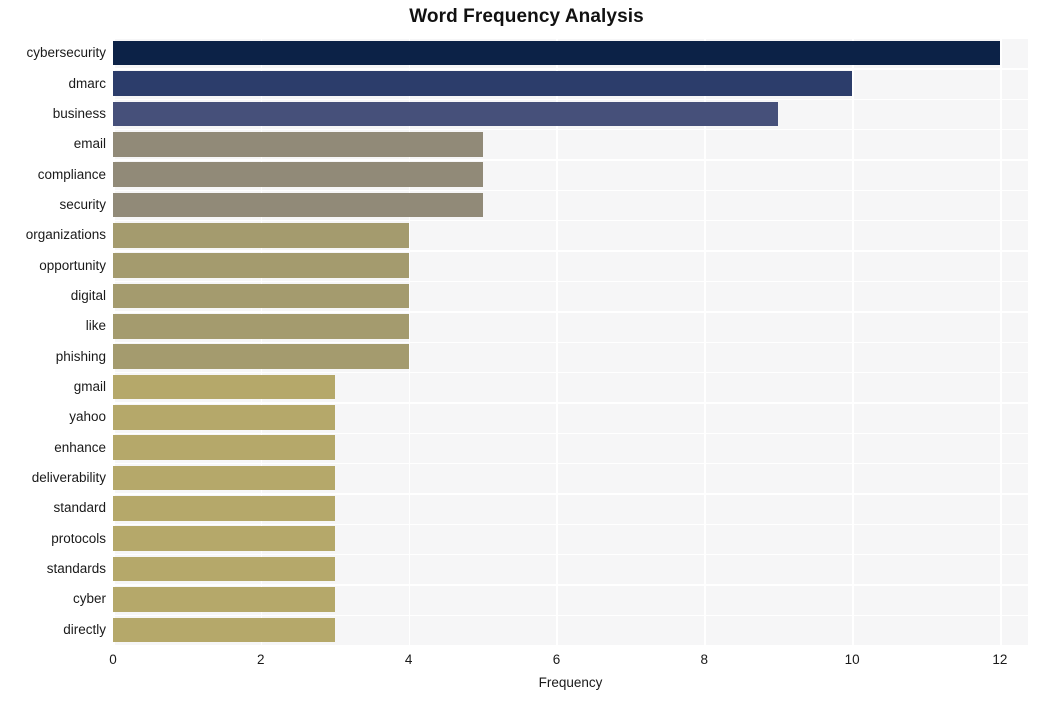 This screenshot has height=701, width=1053. I want to click on y-axis-tick-label: dmarc, so click(87, 83).